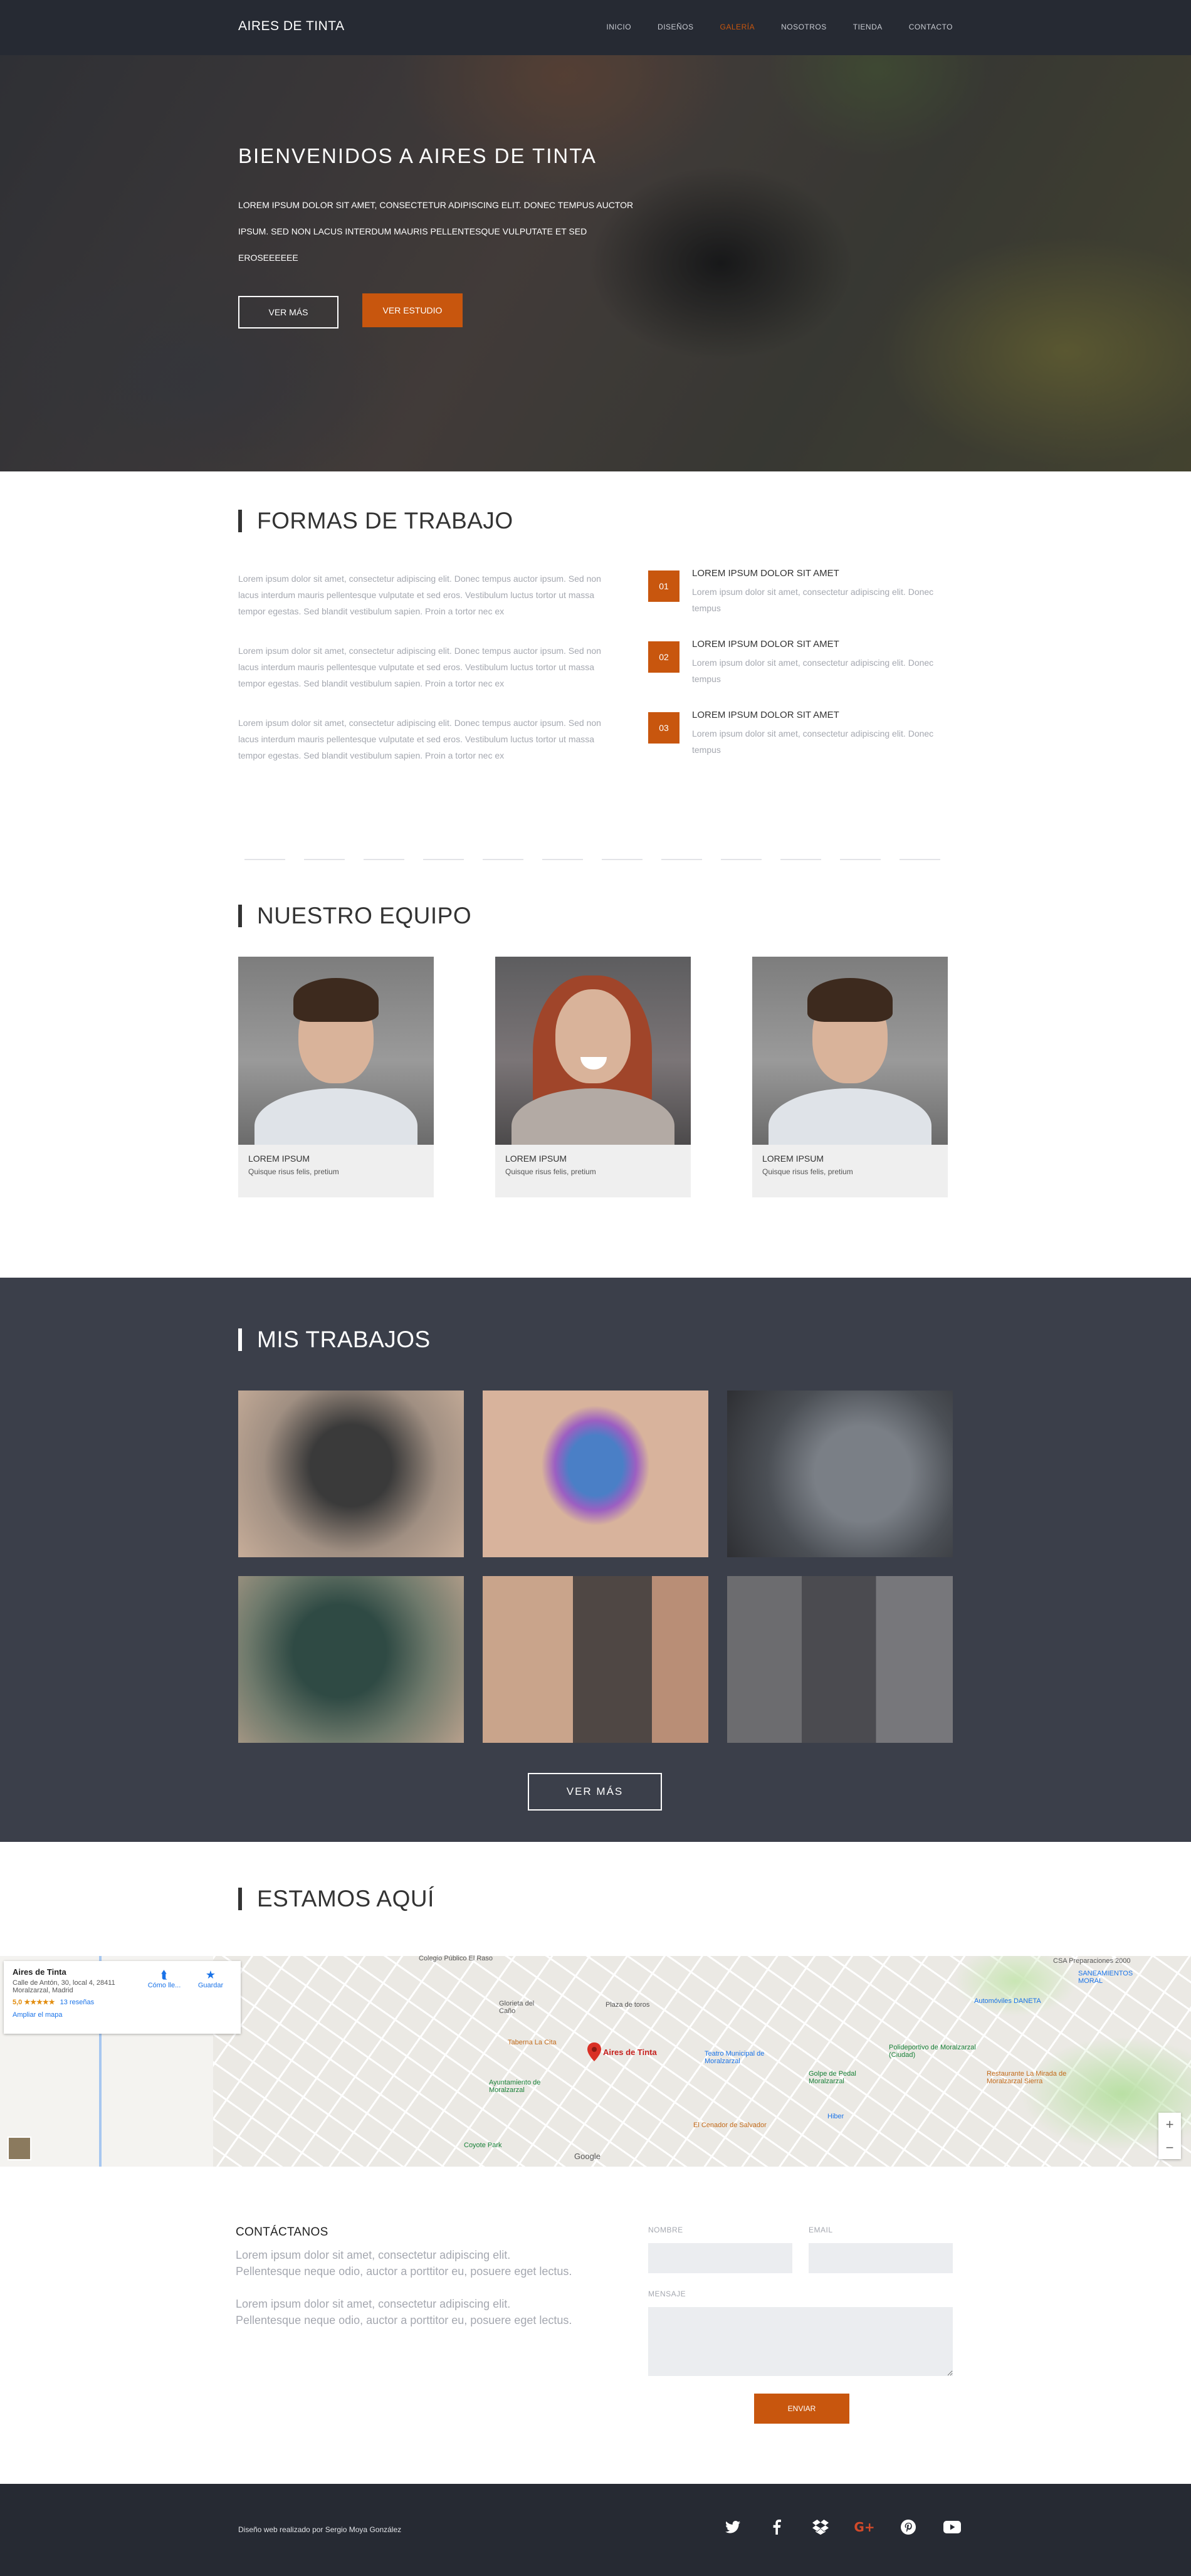 The image size is (1191, 2576). What do you see at coordinates (19, 2148) in the screenshot?
I see `satellite-toggle` at bounding box center [19, 2148].